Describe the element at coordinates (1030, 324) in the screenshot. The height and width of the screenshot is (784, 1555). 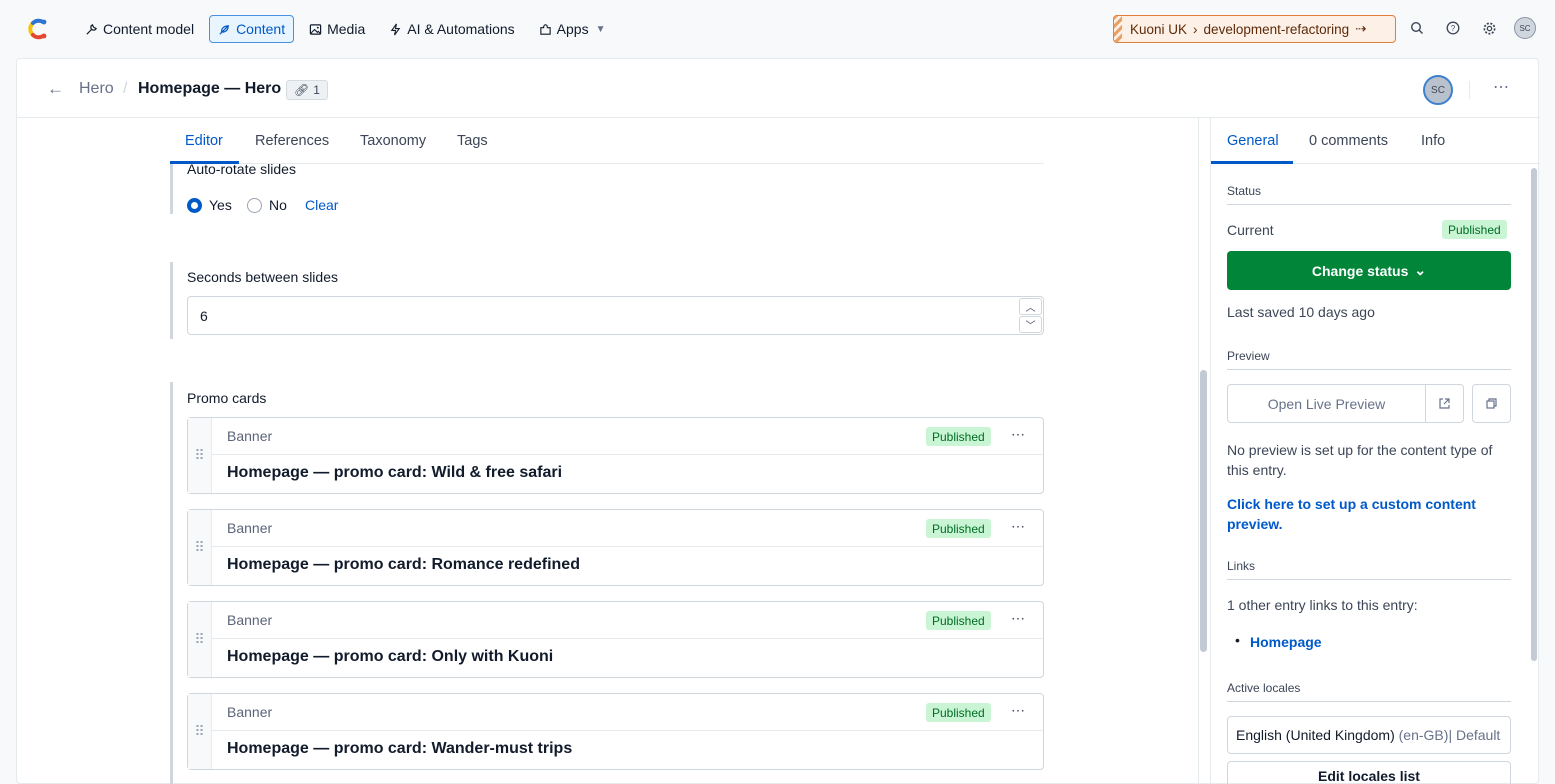
I see `decrement-button: ﹀` at that location.